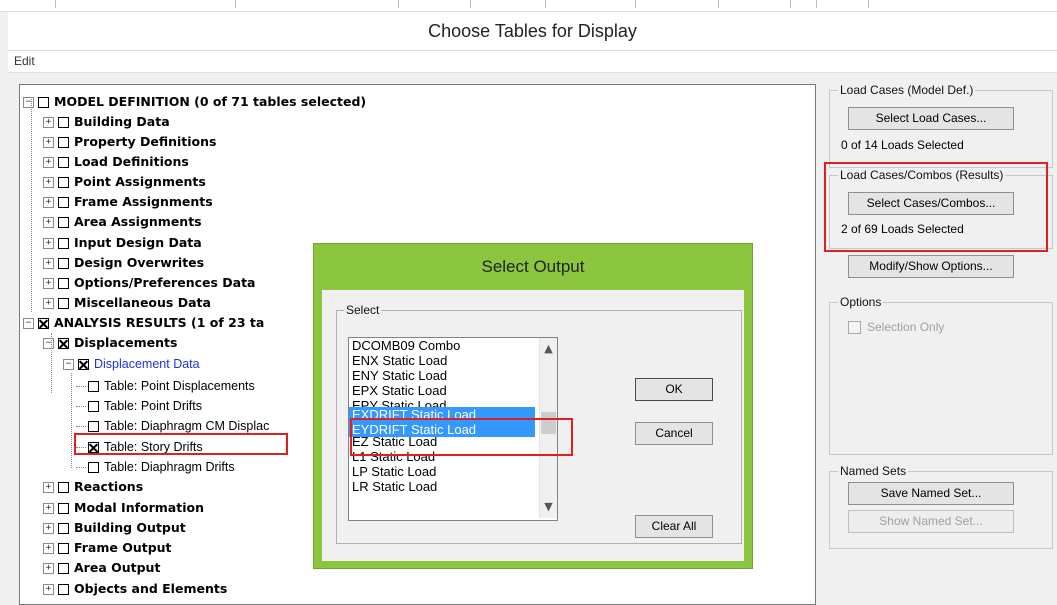  I want to click on list-item: EPX Static Load, so click(399, 390).